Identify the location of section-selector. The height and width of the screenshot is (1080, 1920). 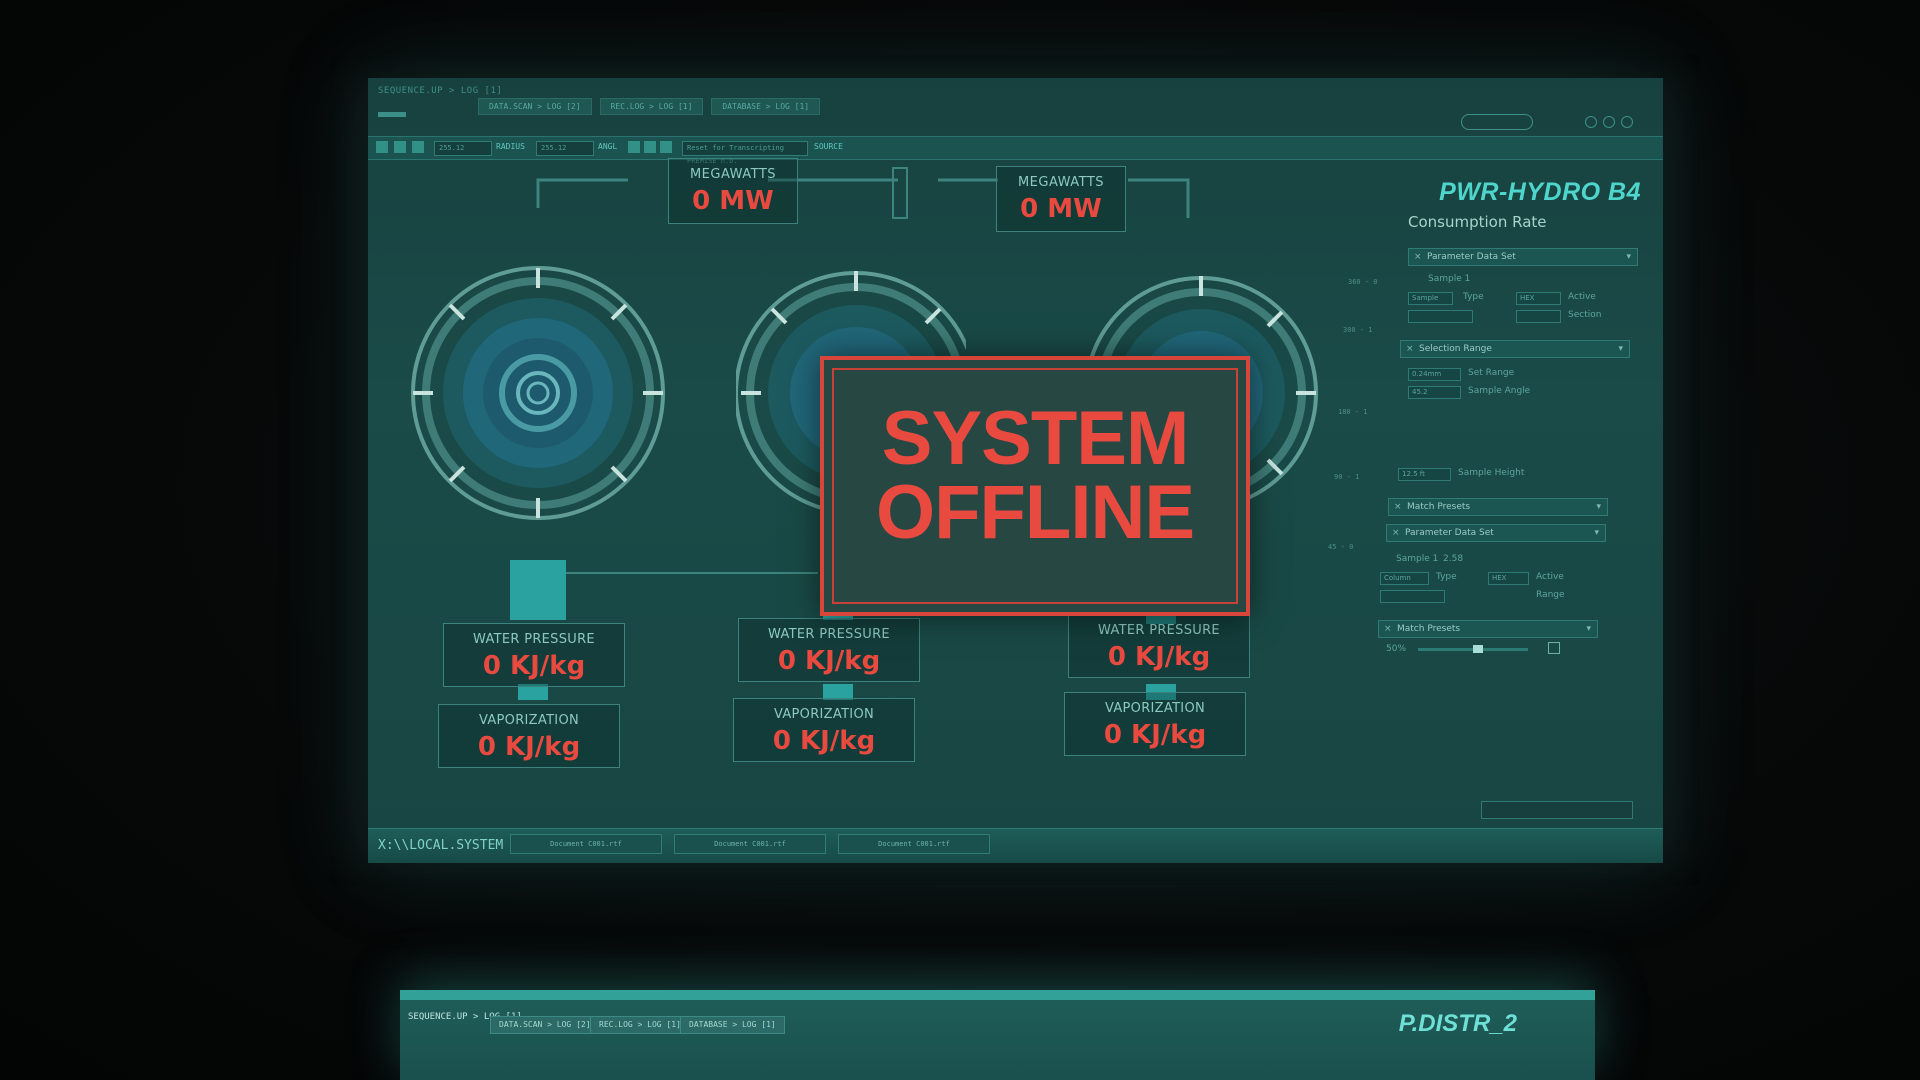
(1538, 316).